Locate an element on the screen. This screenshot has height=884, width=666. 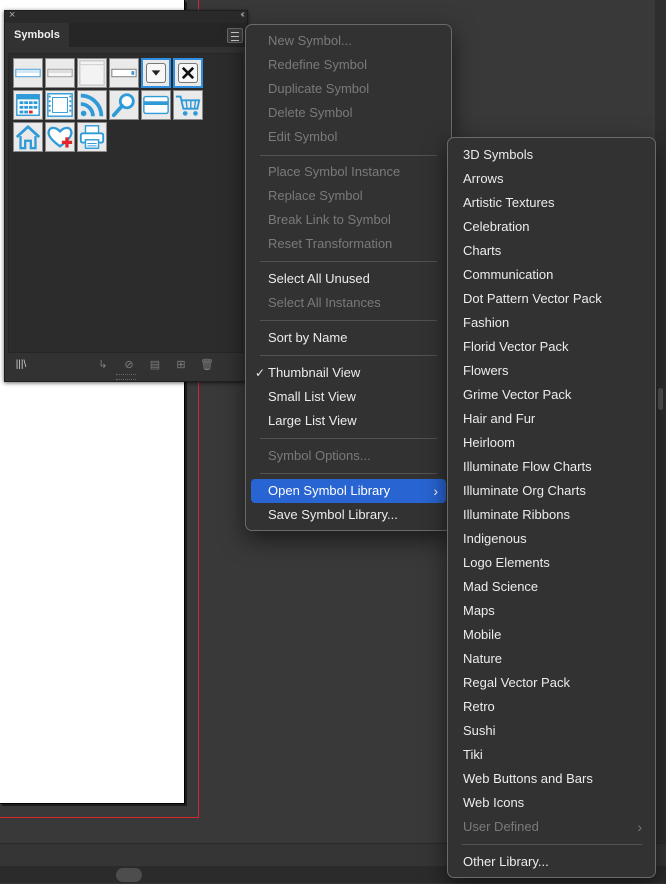
library-item: Illuminate Flow Charts is located at coordinates (551, 467).